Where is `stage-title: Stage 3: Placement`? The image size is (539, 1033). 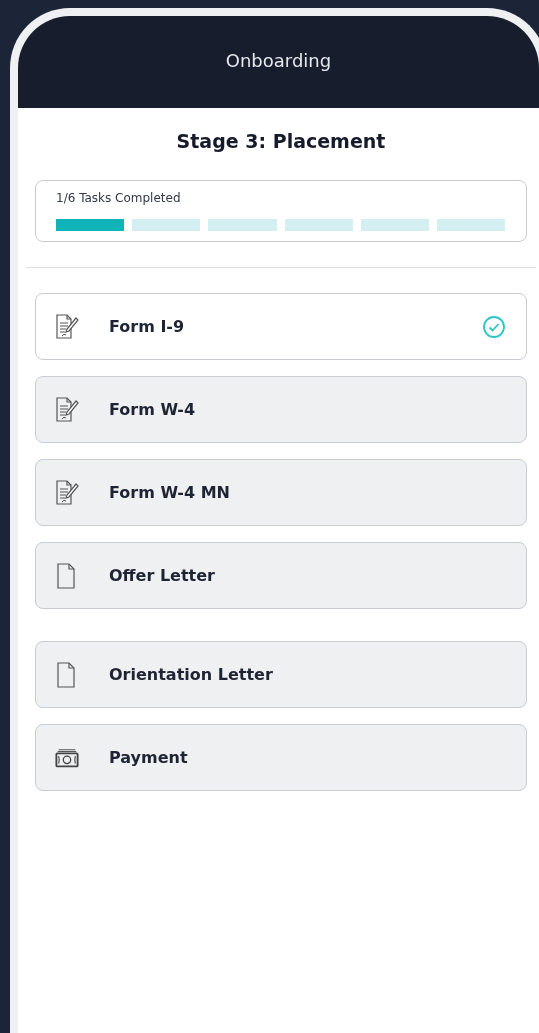 stage-title: Stage 3: Placement is located at coordinates (281, 141).